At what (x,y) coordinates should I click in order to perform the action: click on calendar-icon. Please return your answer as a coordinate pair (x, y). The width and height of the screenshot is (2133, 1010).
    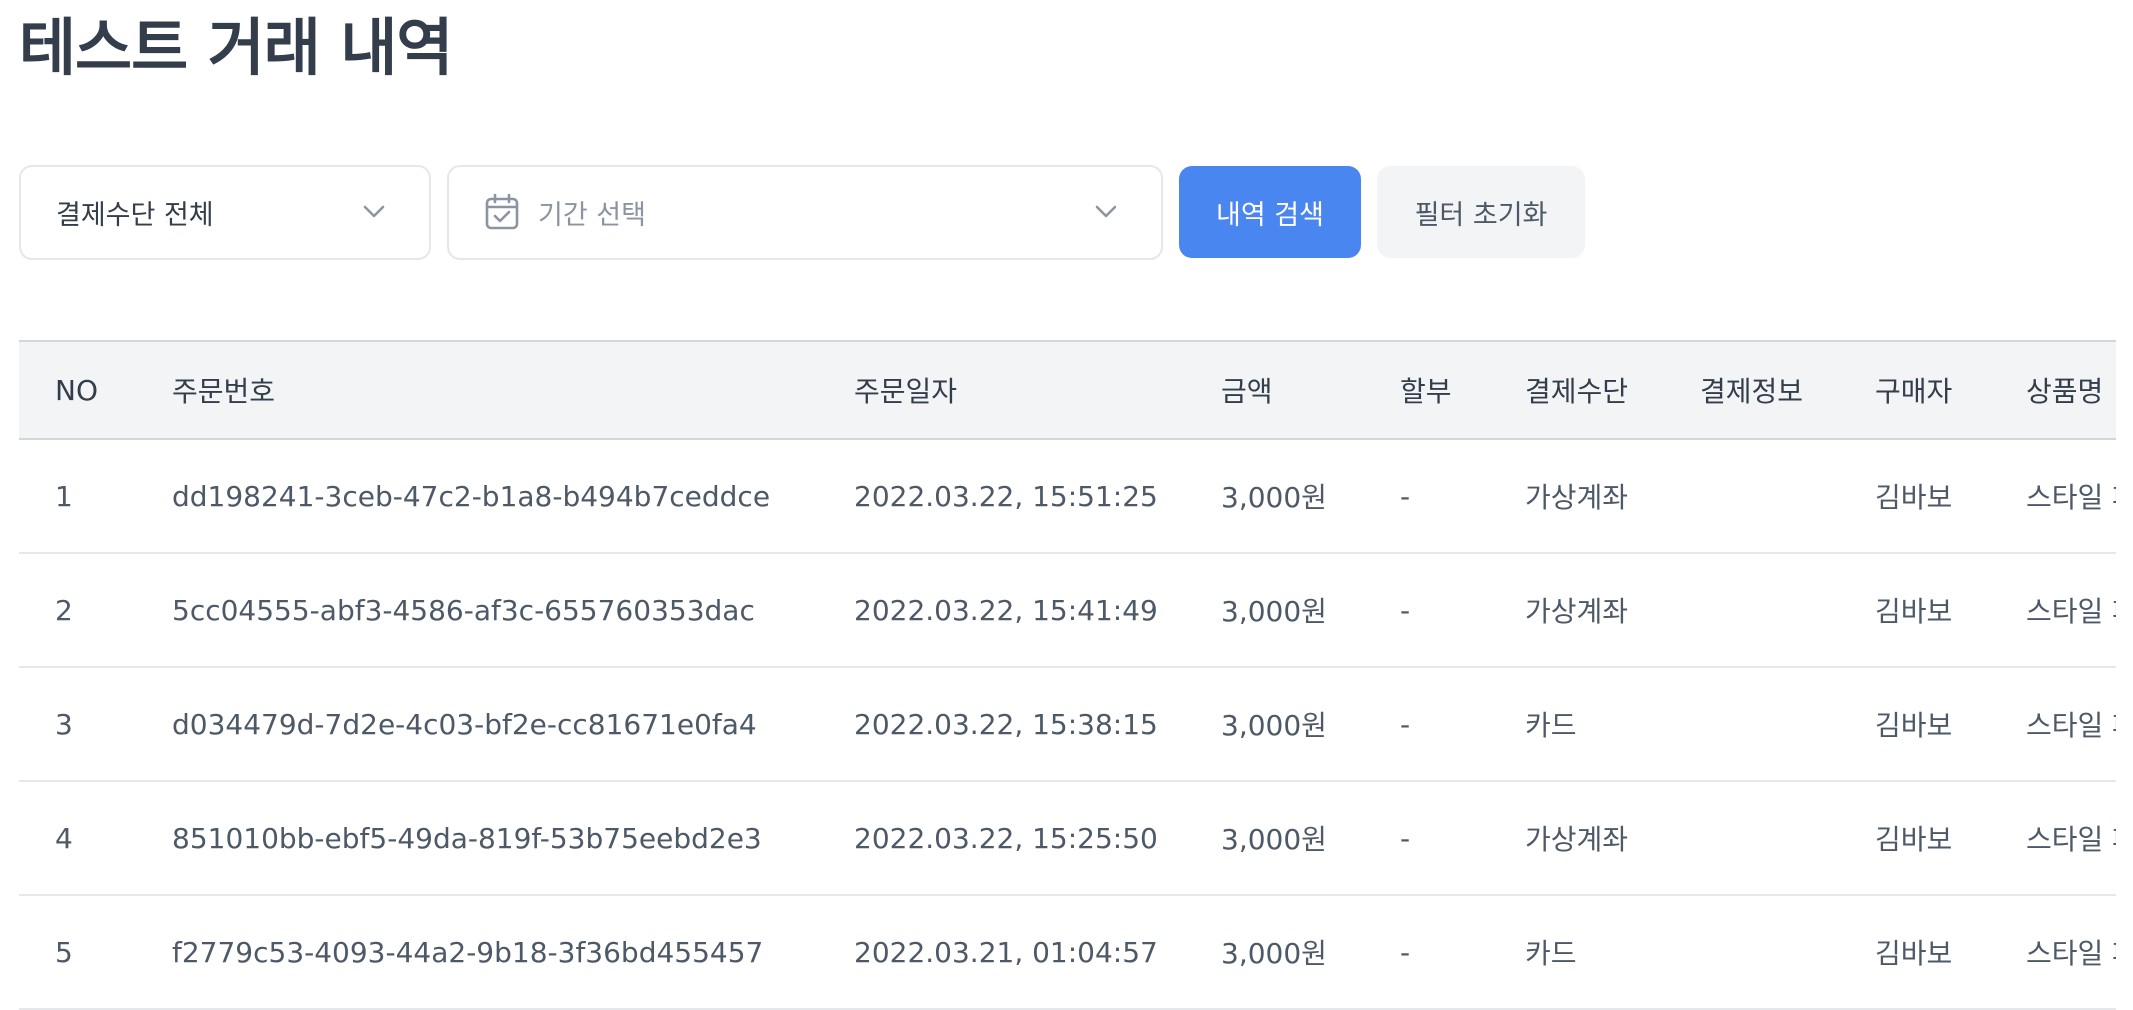
    Looking at the image, I should click on (502, 211).